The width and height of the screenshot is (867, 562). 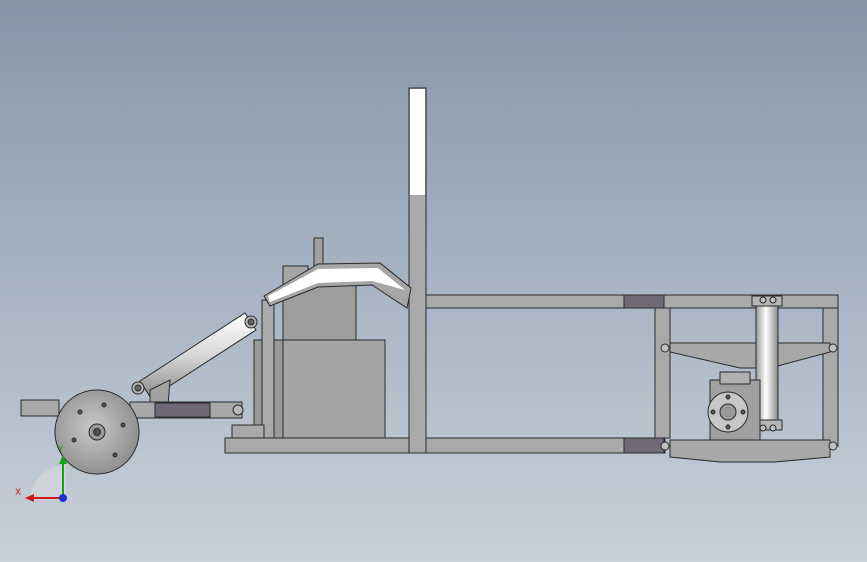 I want to click on seat-back-post-highlight, so click(x=417, y=142).